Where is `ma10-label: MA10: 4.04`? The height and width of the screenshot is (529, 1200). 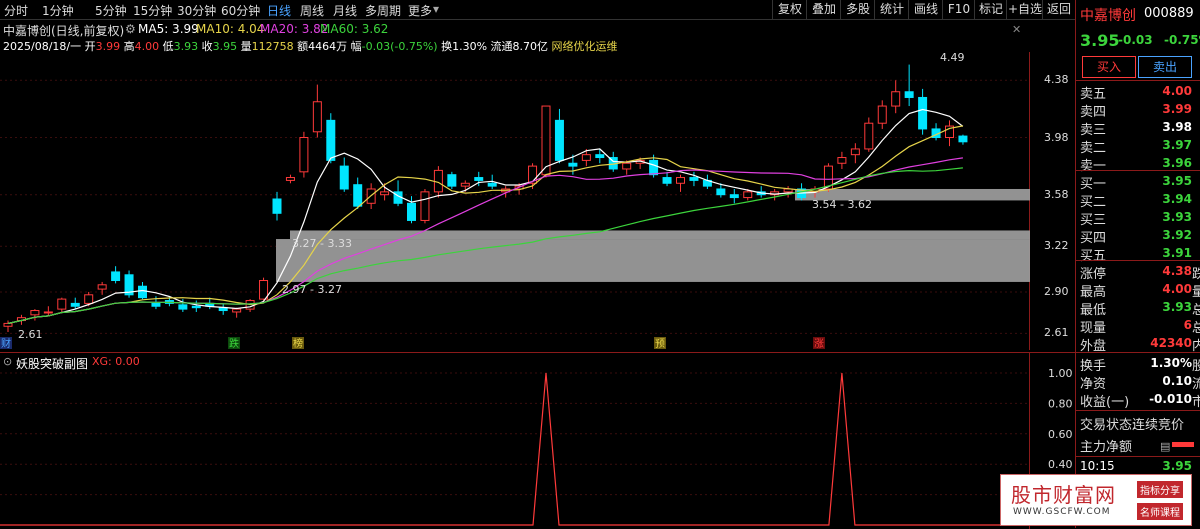 ma10-label: MA10: 4.04 is located at coordinates (230, 29).